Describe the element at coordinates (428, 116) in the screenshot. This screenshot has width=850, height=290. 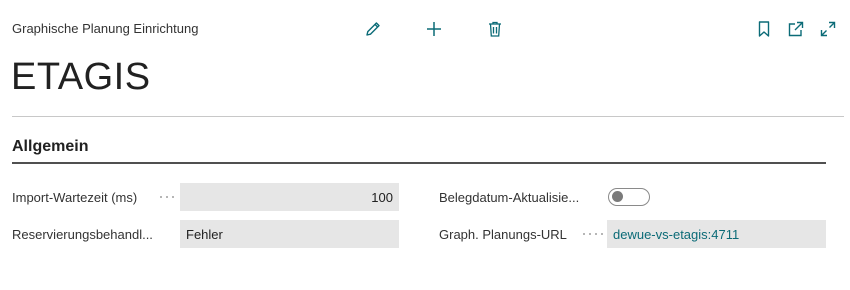
I see `header-divider` at that location.